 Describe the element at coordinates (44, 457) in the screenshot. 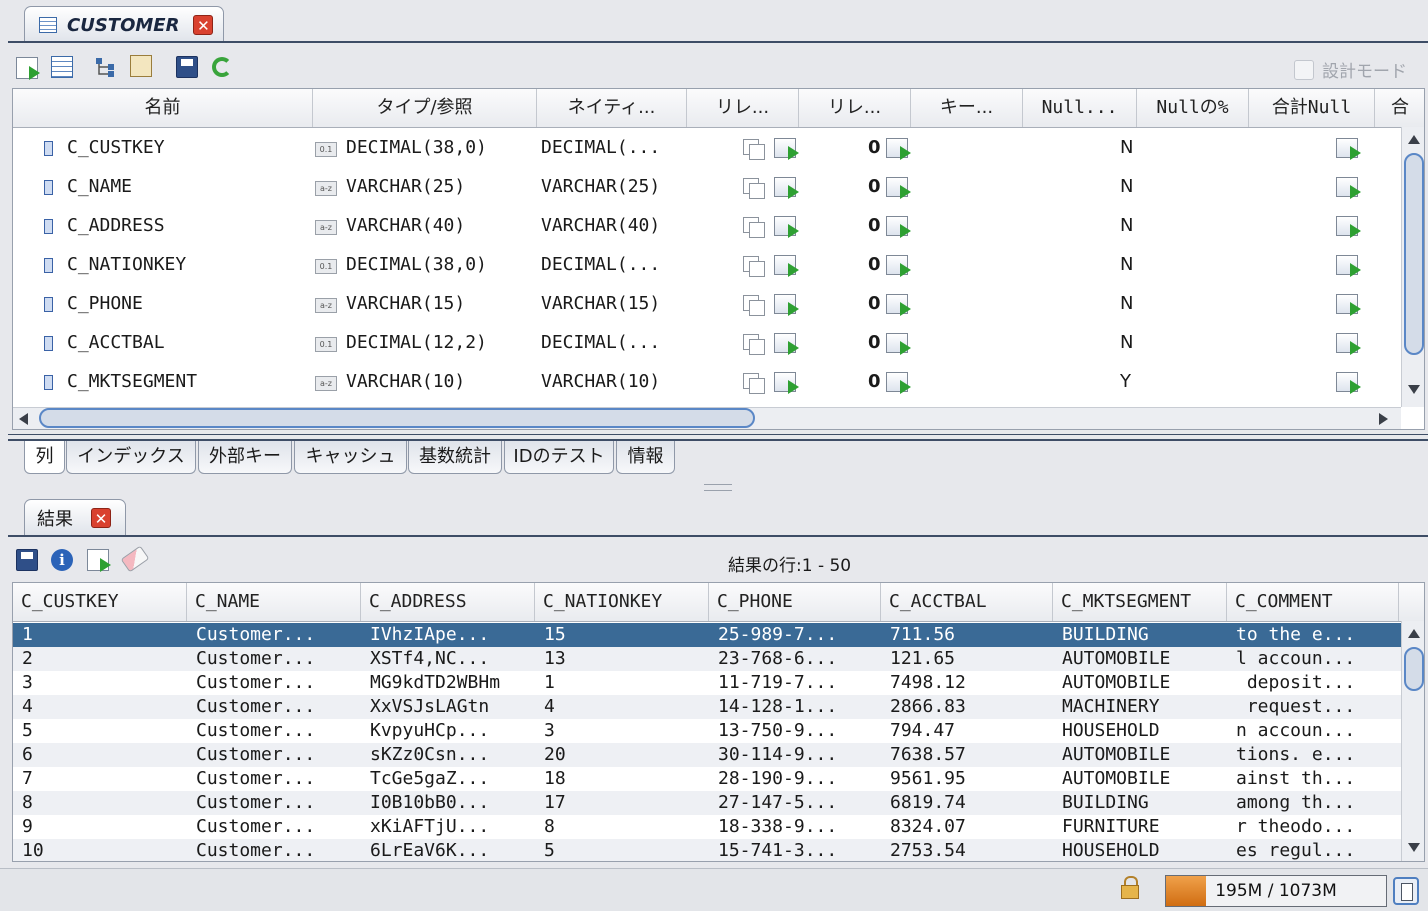

I see `tab-detail-0: 列` at that location.